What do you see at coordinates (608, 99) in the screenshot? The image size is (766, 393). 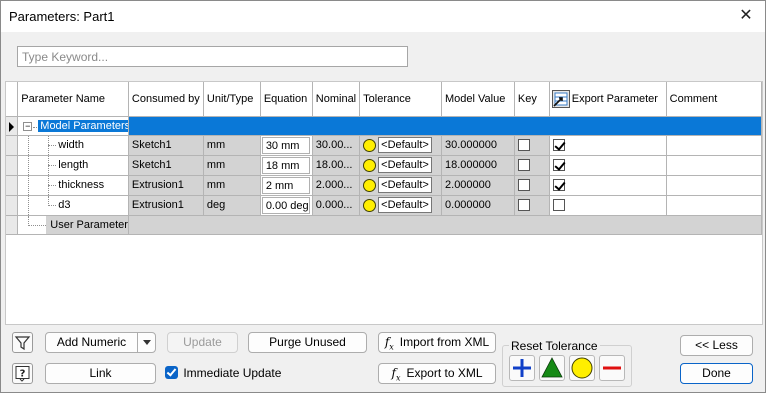 I see `col-header-export-parameter: Export Parameter` at bounding box center [608, 99].